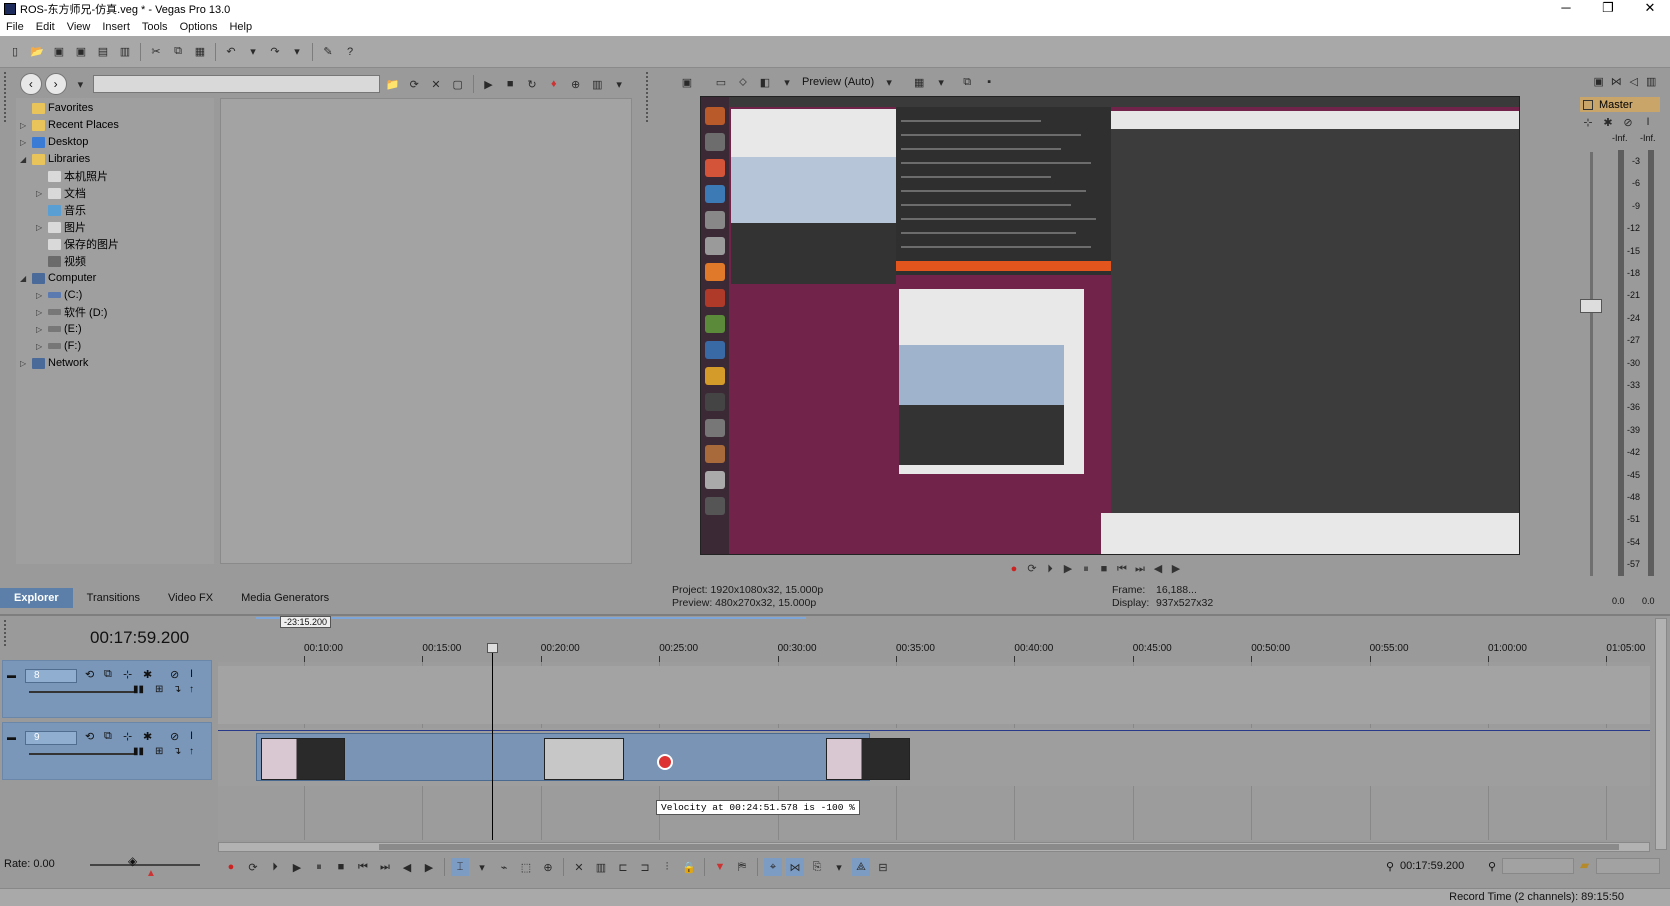 This screenshot has height=906, width=1670. What do you see at coordinates (55, 159) in the screenshot?
I see `tree-item-libraries: ◢ Libraries` at bounding box center [55, 159].